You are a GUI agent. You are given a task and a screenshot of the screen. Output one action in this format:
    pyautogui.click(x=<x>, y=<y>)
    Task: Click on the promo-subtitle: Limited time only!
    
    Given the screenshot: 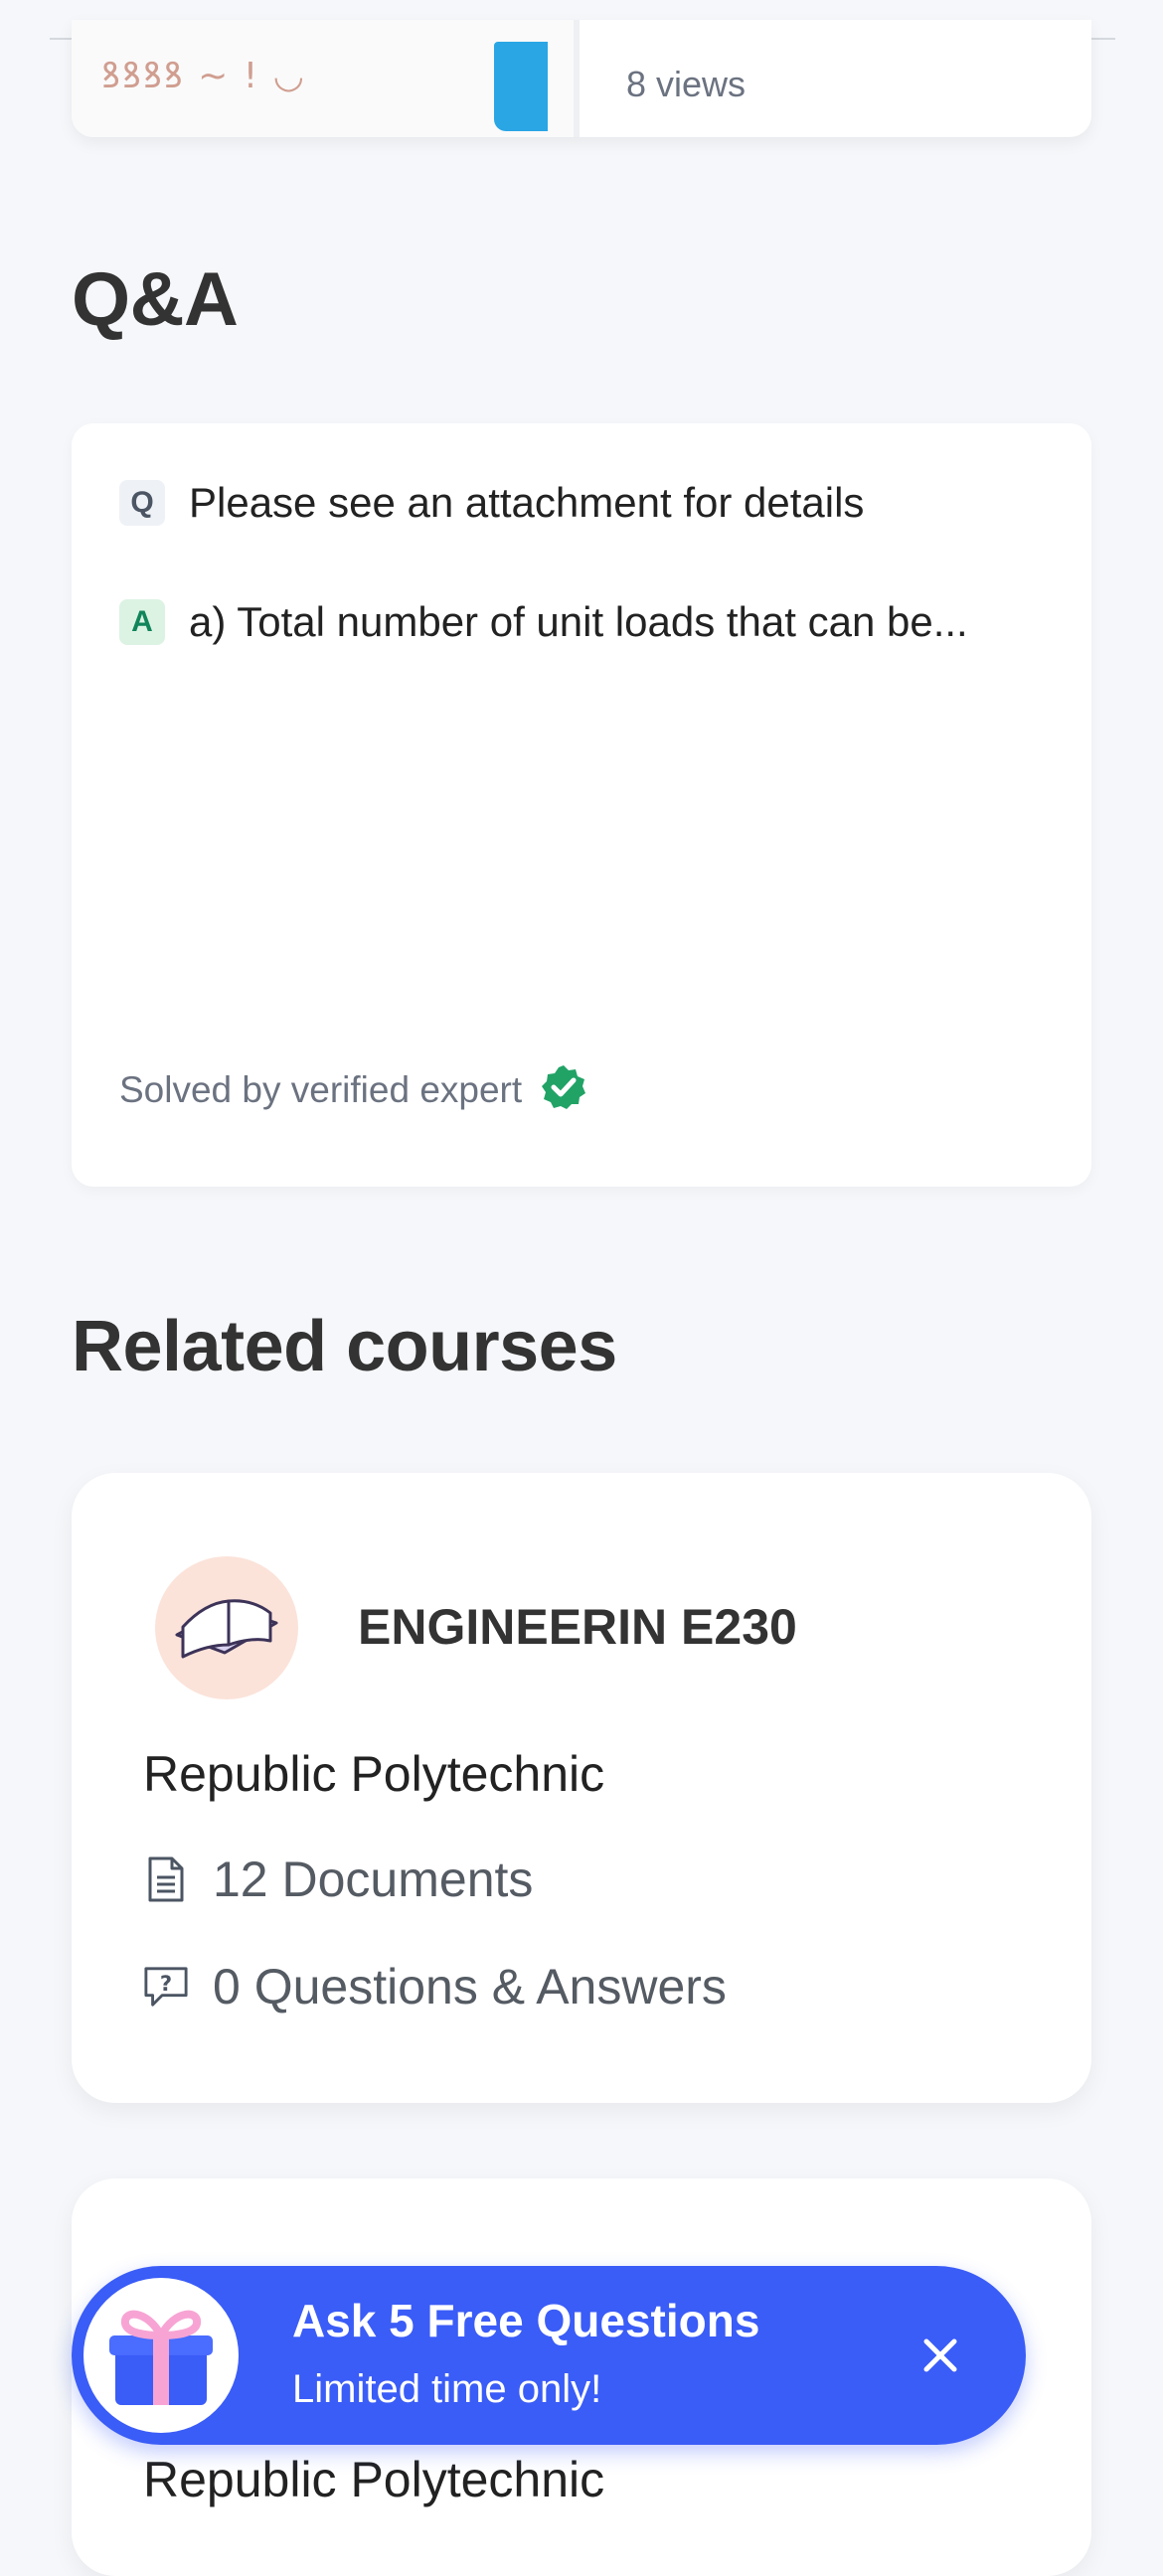 What is the action you would take?
    pyautogui.click(x=447, y=2389)
    